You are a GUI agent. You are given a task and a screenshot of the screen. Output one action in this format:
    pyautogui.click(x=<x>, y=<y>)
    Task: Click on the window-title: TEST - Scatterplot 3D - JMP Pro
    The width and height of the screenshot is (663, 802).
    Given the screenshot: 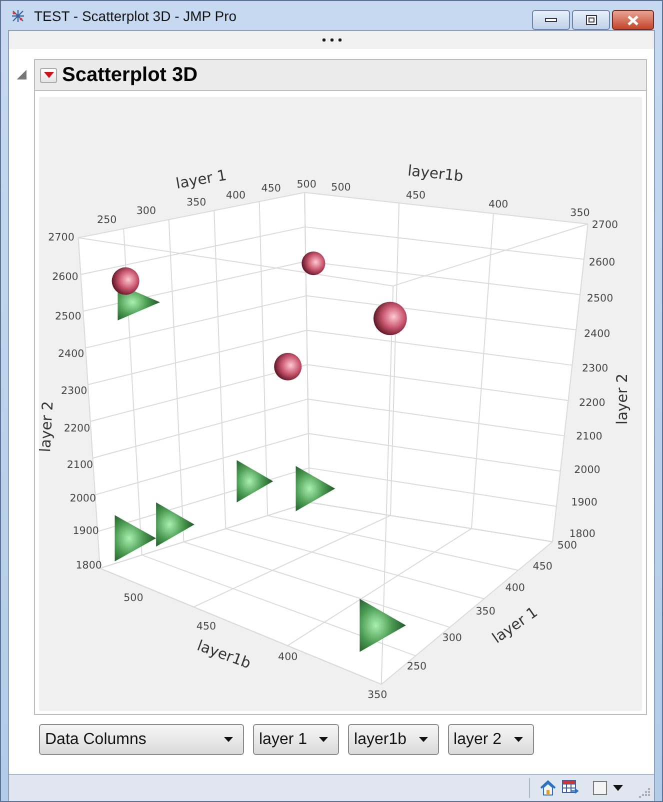 What is the action you would take?
    pyautogui.click(x=135, y=16)
    